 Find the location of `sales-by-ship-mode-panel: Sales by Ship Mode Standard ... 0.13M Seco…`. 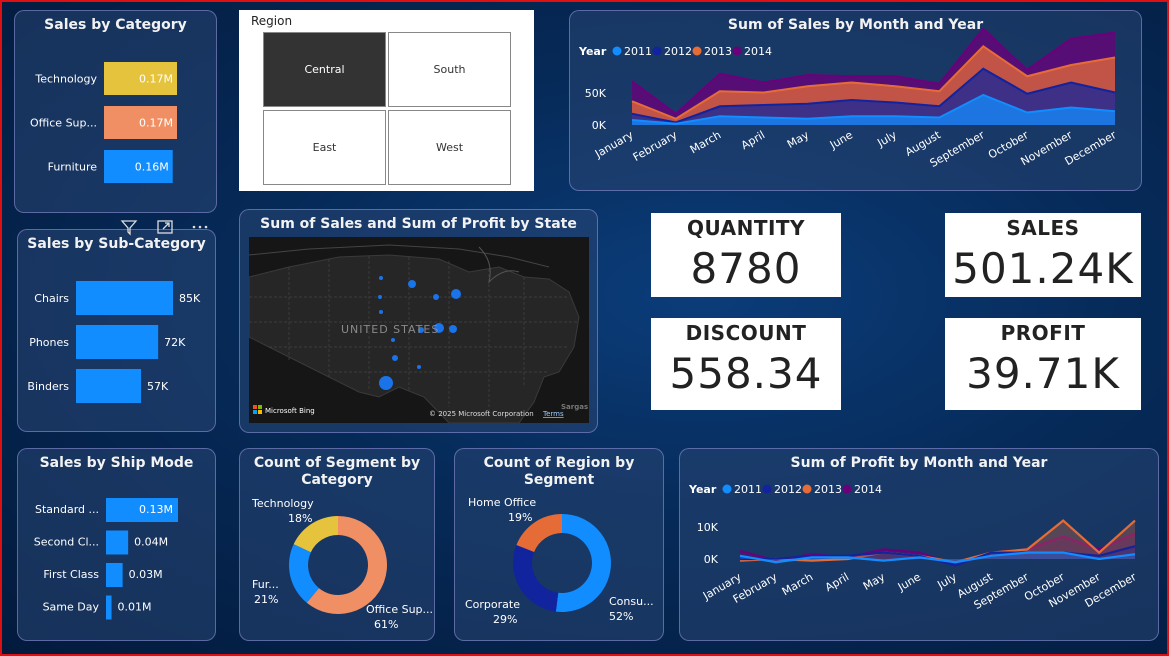

sales-by-ship-mode-panel: Sales by Ship Mode Standard ... 0.13M Seco… is located at coordinates (116, 544).